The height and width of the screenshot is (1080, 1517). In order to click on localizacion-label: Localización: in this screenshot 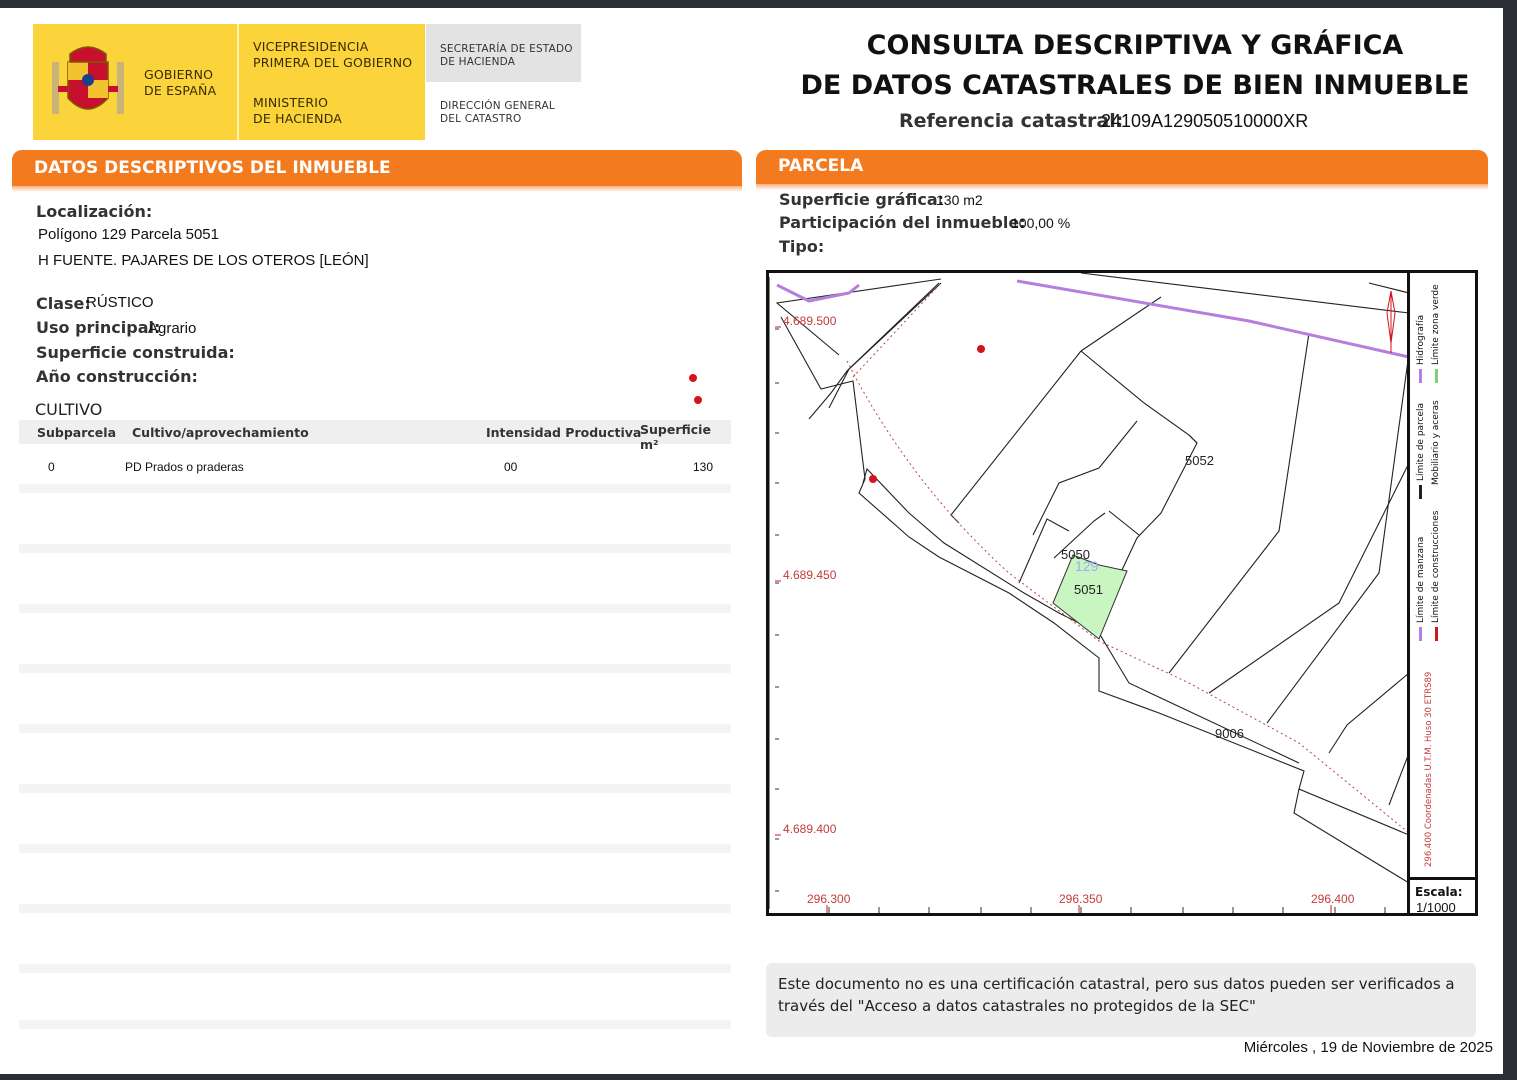, I will do `click(94, 211)`.